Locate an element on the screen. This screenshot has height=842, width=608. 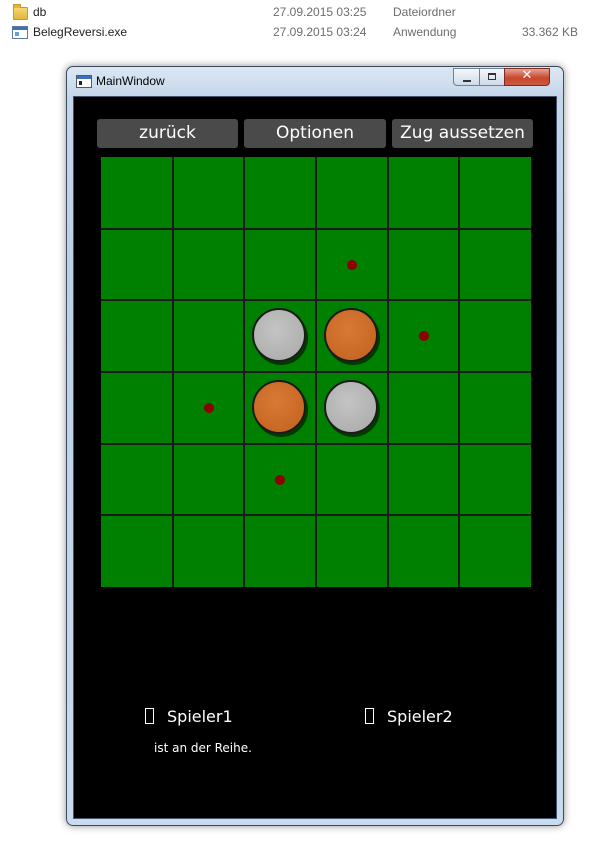
window-title: MainWindow is located at coordinates (130, 81).